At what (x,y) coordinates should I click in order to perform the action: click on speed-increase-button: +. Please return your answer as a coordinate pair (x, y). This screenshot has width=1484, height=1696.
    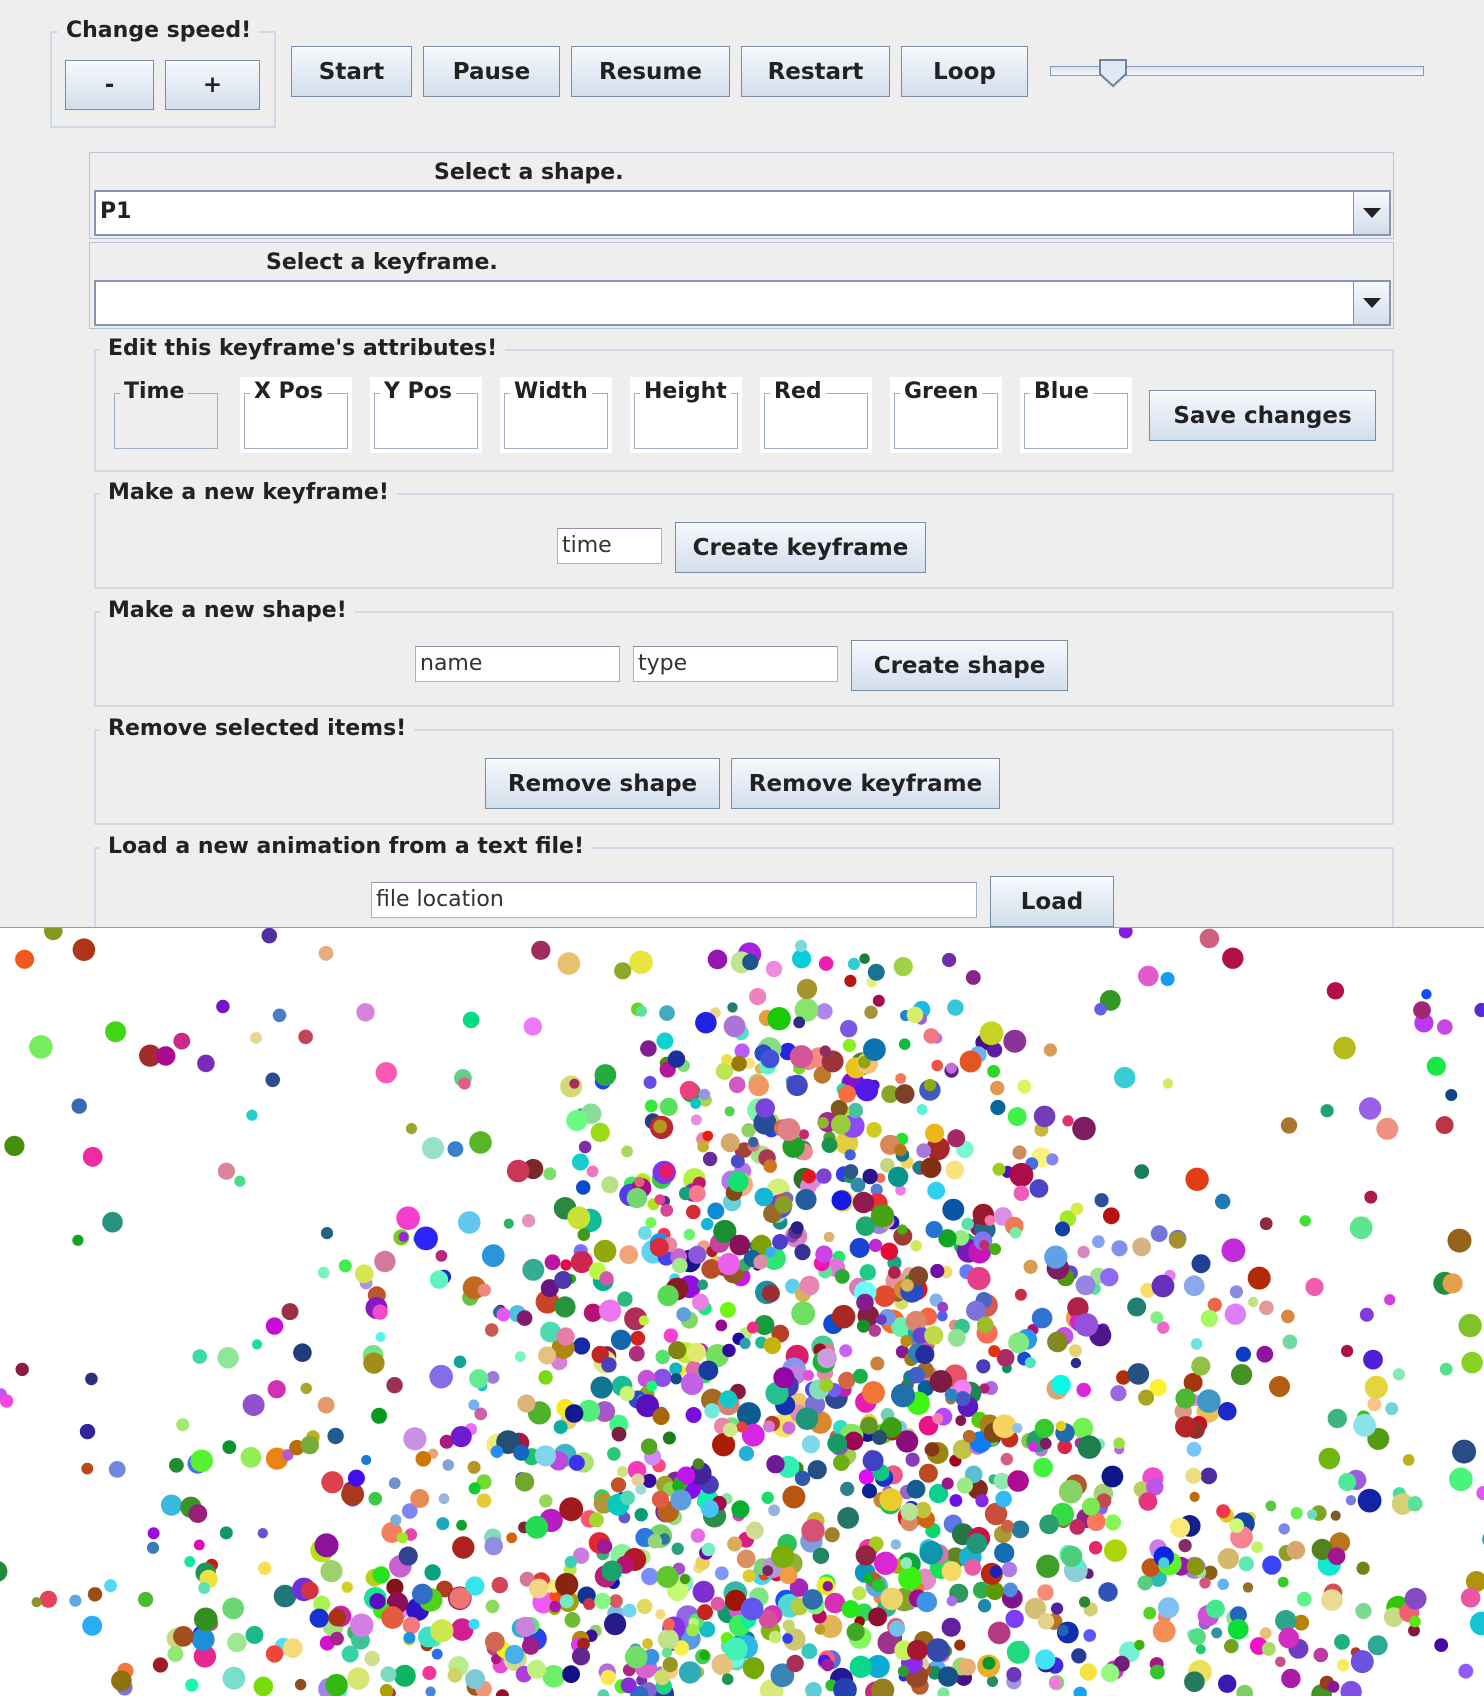
    Looking at the image, I should click on (212, 85).